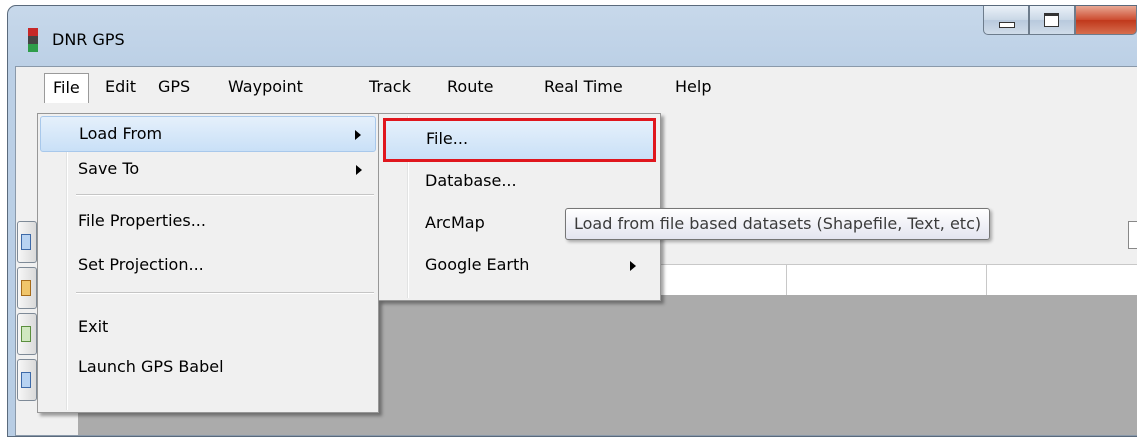 Image resolution: width=1137 pixels, height=437 pixels. I want to click on left-toolbar, so click(27, 310).